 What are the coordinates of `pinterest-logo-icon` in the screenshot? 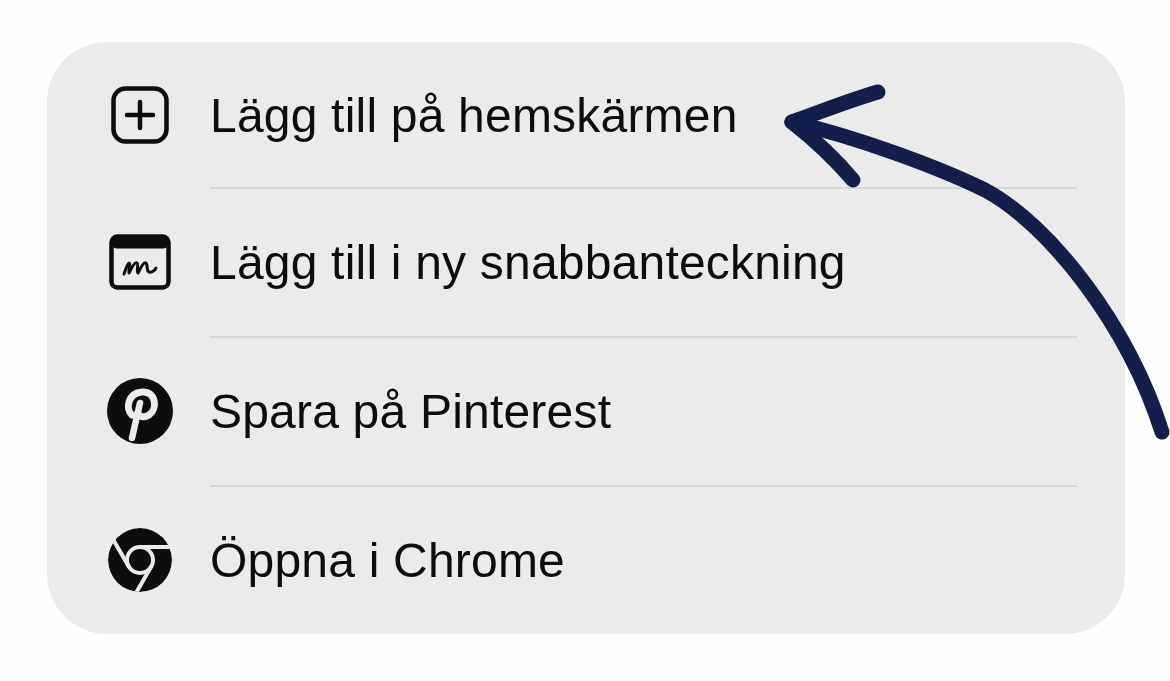 It's located at (140, 410).